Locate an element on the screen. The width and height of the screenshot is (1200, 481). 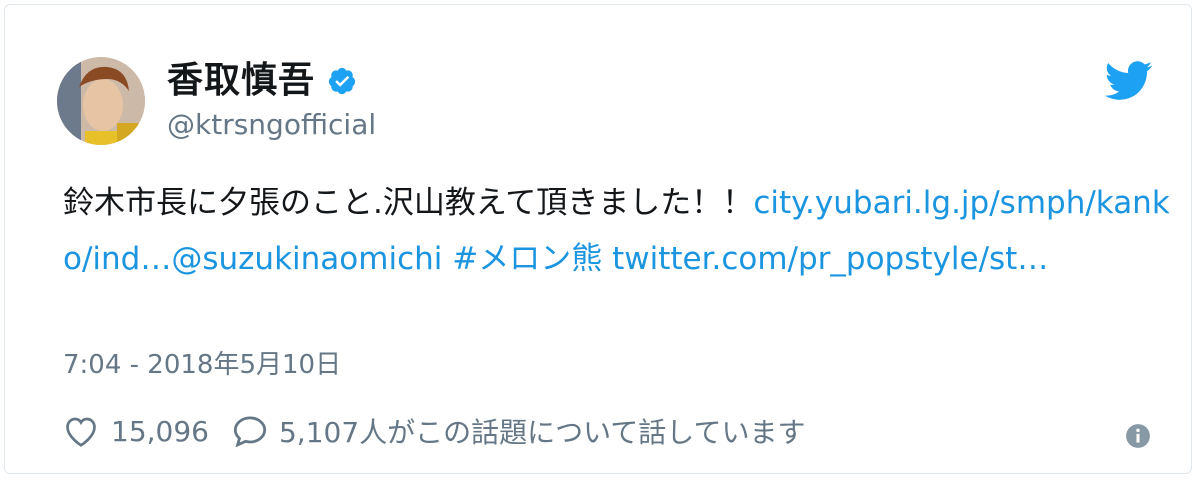
display-name: 香取慎吾 is located at coordinates (262, 81).